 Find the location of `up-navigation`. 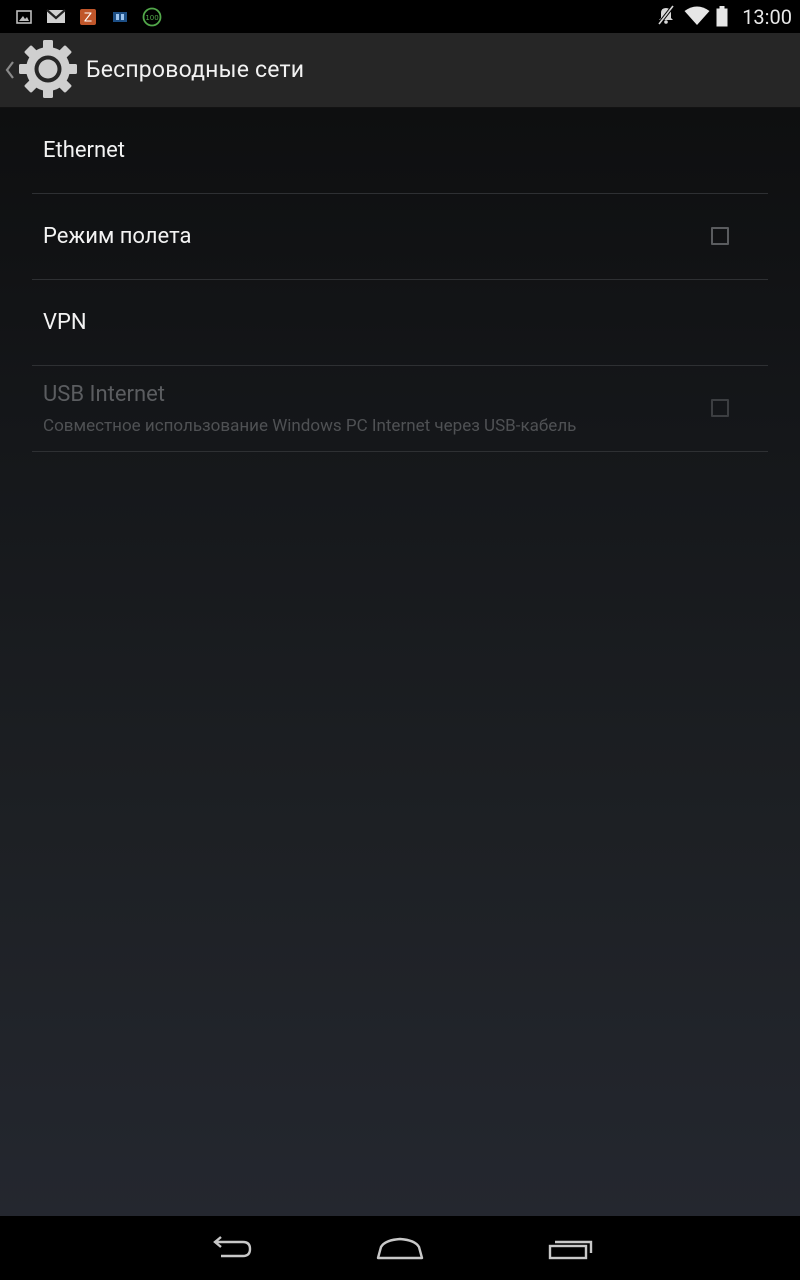

up-navigation is located at coordinates (41, 70).